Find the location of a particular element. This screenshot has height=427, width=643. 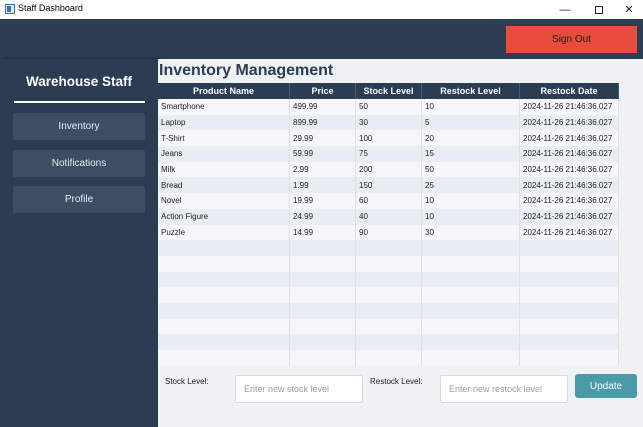

cell-price: 499.99 is located at coordinates (323, 107).